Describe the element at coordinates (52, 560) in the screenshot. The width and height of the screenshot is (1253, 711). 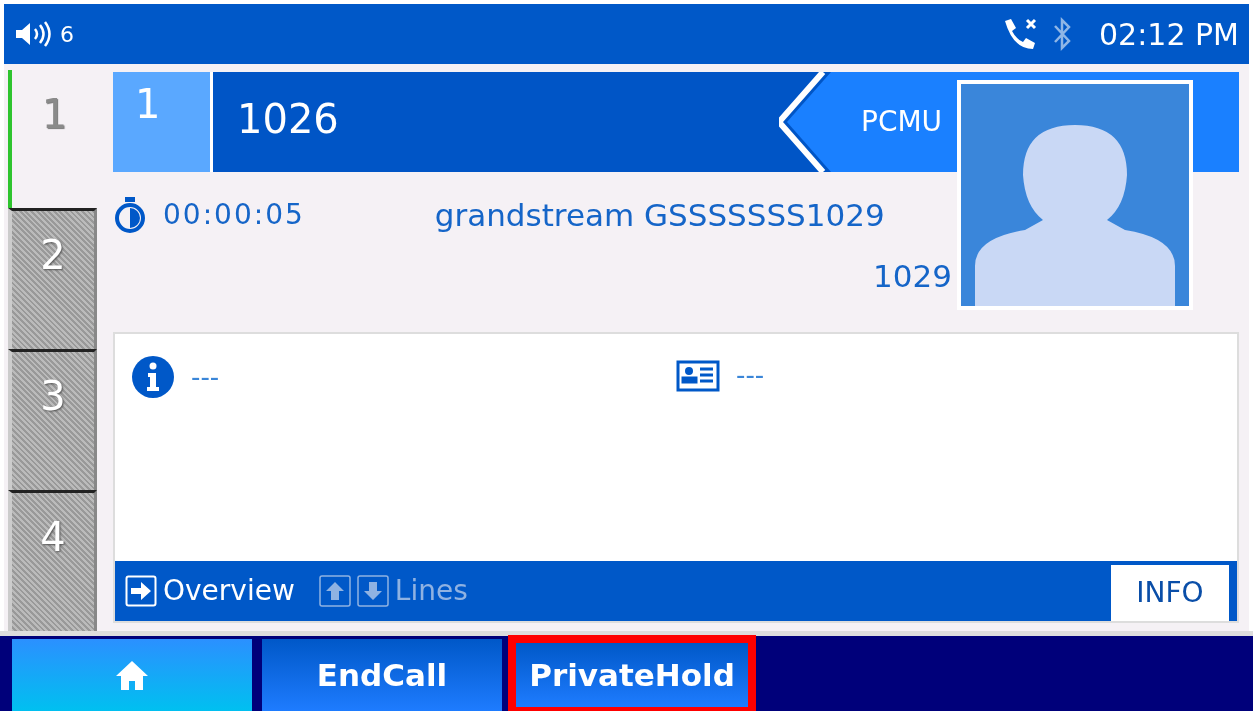
I see `line-tab: 4` at that location.